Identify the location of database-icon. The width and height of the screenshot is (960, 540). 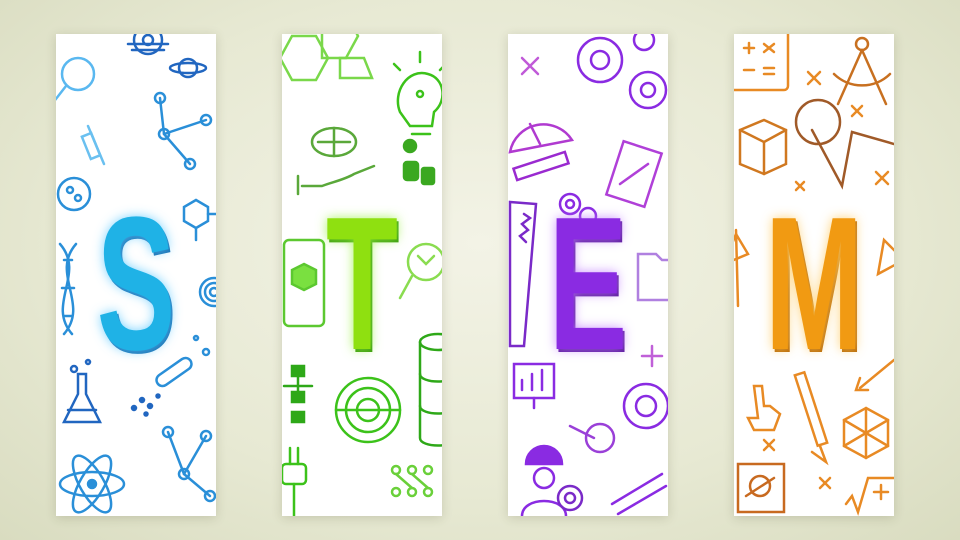
(430, 389).